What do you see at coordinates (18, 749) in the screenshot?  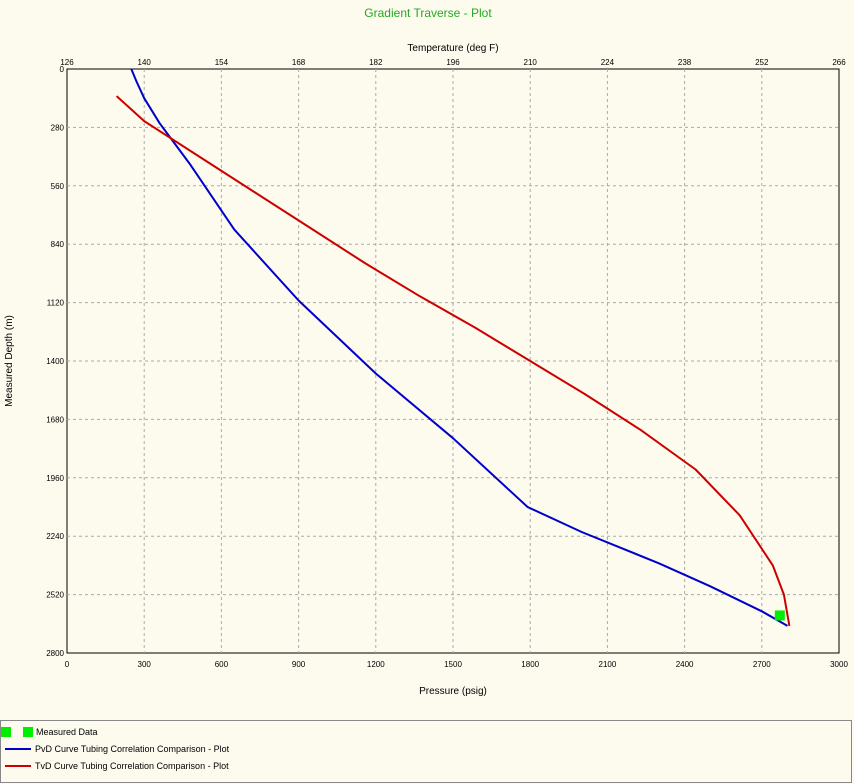 I see `pvd-swatch` at bounding box center [18, 749].